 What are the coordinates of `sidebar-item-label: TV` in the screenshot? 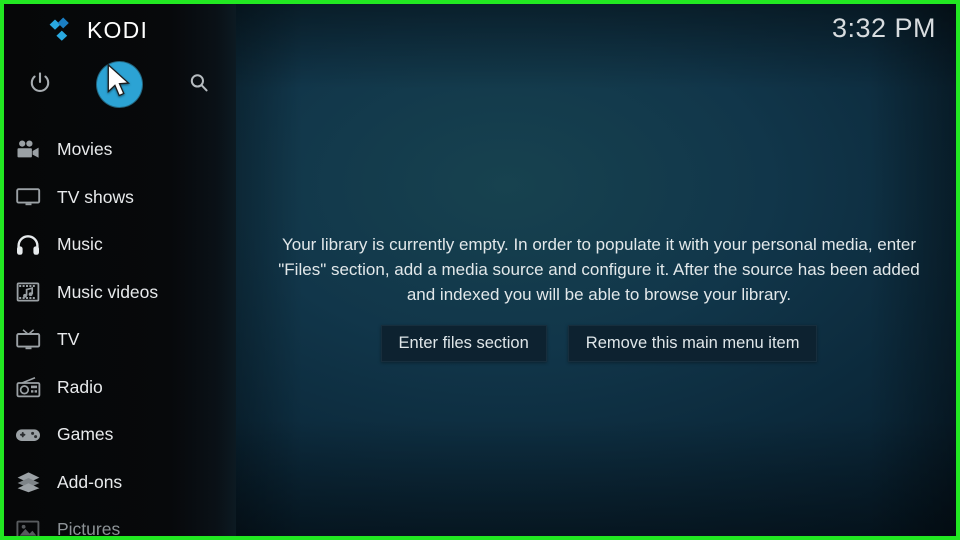 It's located at (68, 339).